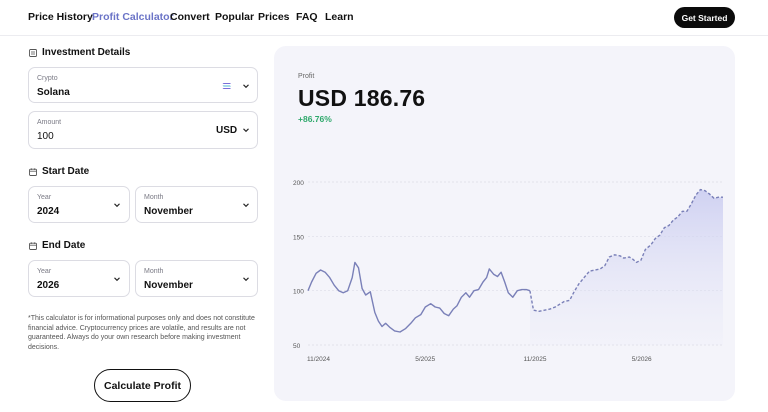  I want to click on y-tick-label: 150, so click(298, 237).